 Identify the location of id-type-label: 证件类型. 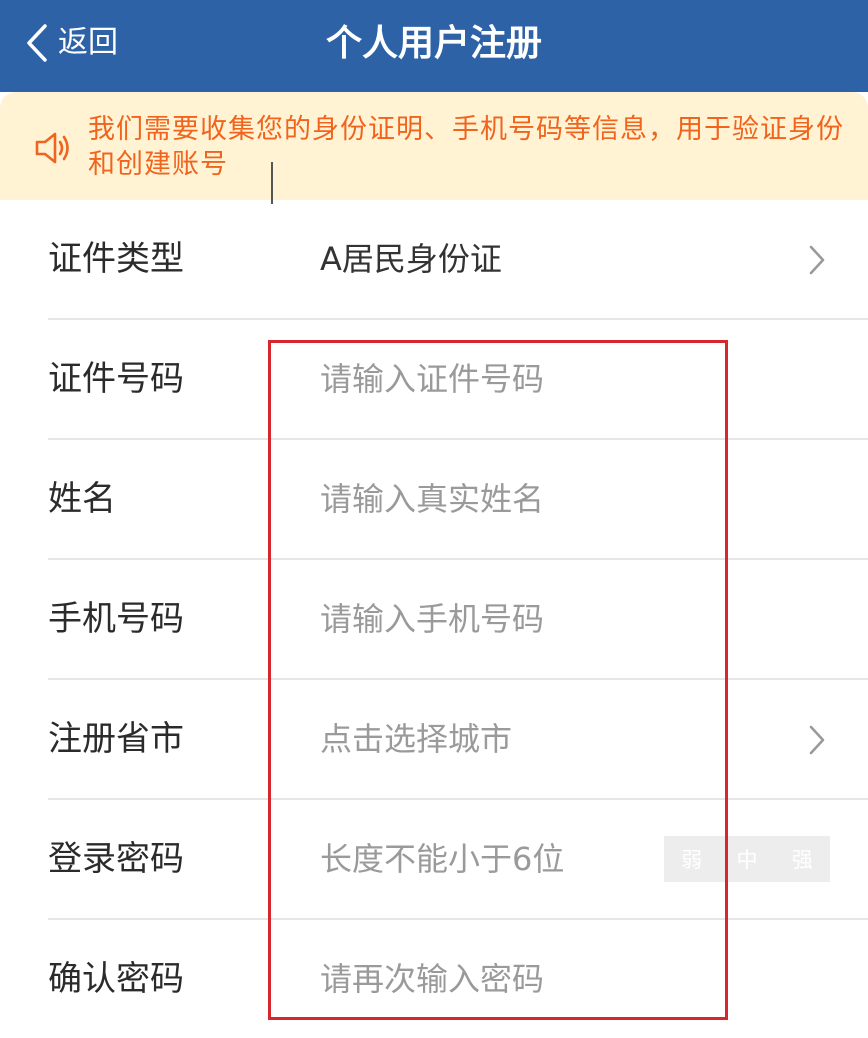
(116, 259).